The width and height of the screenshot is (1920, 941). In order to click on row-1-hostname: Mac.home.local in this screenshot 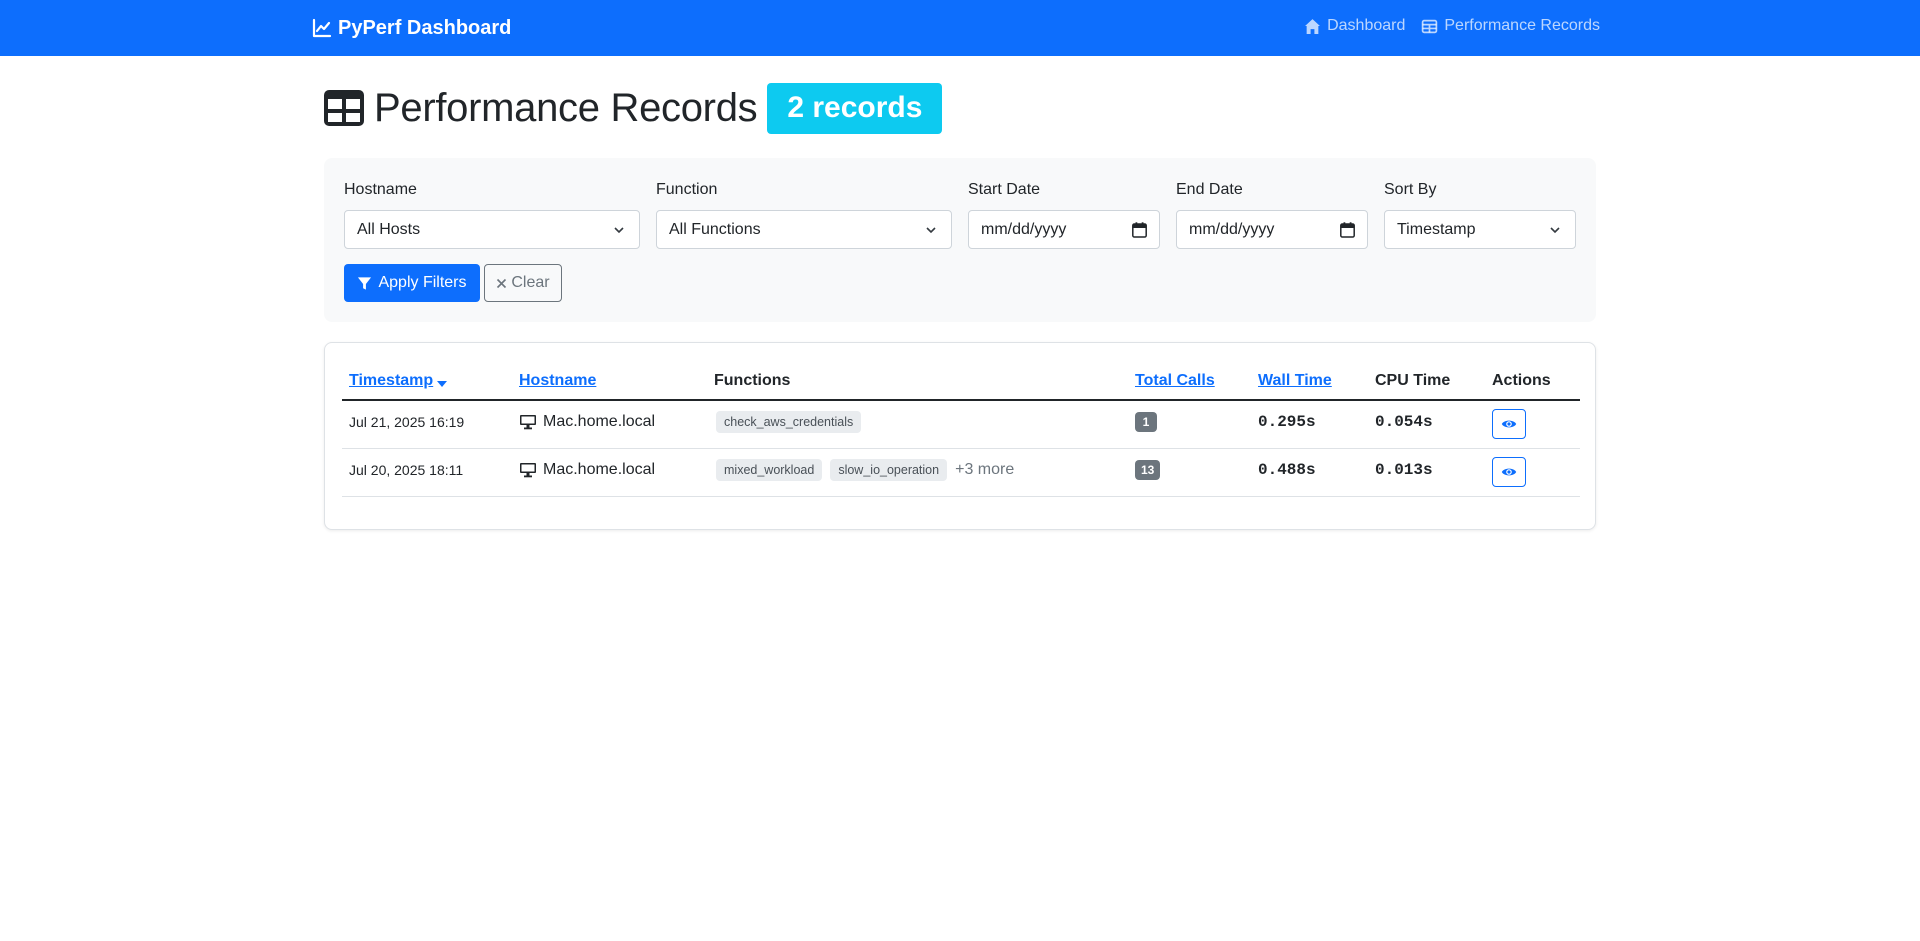, I will do `click(587, 422)`.